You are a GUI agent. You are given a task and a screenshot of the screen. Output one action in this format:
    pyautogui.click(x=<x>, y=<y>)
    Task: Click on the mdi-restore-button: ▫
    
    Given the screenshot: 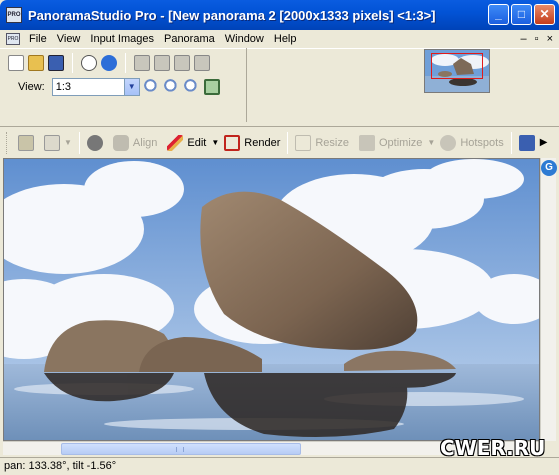 What is the action you would take?
    pyautogui.click(x=537, y=39)
    